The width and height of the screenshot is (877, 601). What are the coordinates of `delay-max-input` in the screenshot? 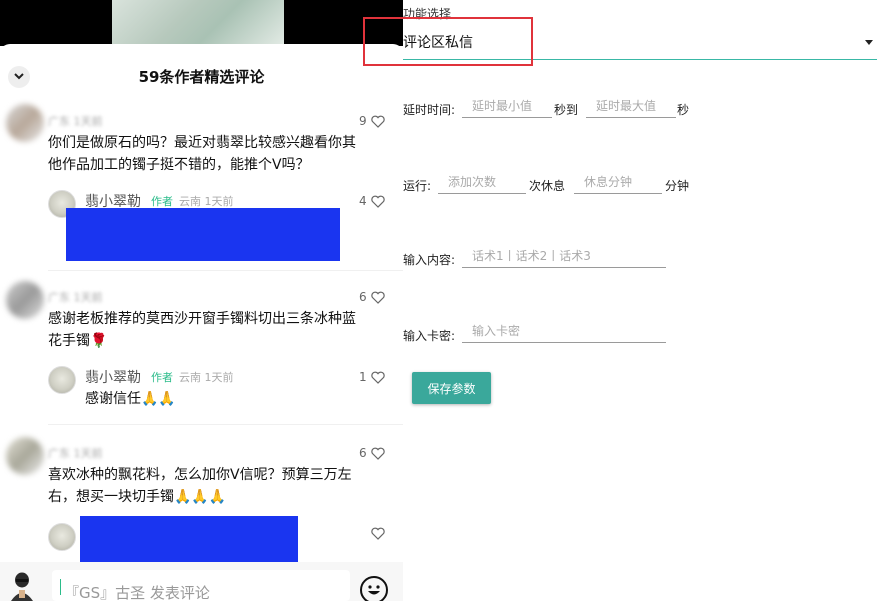 It's located at (631, 106).